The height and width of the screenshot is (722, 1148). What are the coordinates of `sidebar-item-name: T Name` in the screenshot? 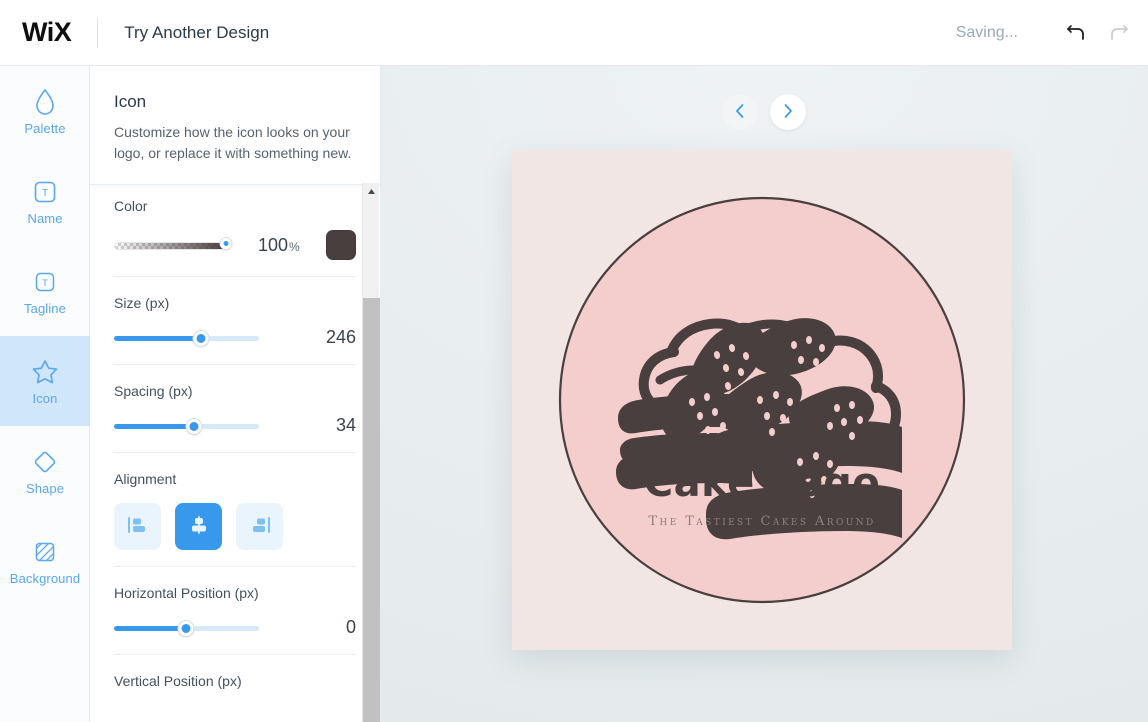 It's located at (45, 201).